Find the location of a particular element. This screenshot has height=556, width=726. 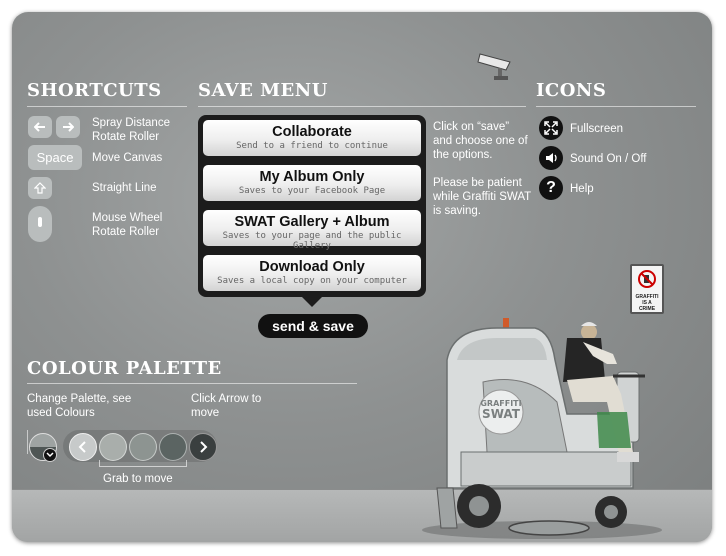

shortcut-spray-label: Spray Distance Rotate Roller is located at coordinates (131, 130).